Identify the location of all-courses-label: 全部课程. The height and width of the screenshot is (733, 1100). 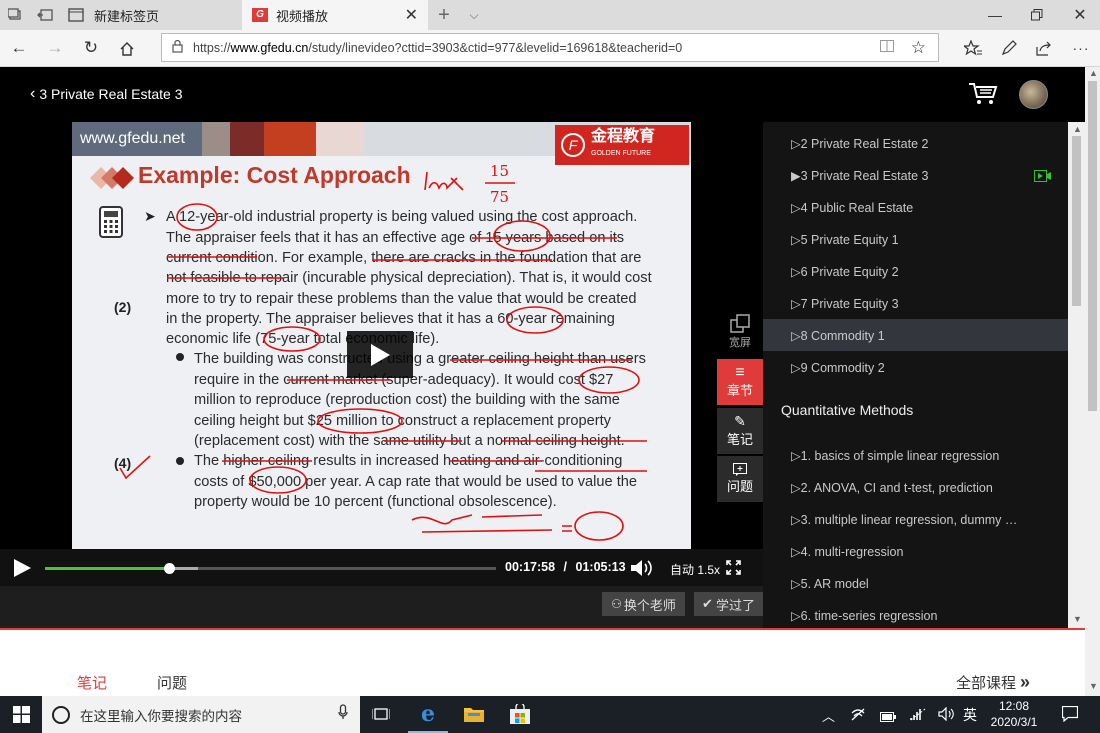
(986, 683).